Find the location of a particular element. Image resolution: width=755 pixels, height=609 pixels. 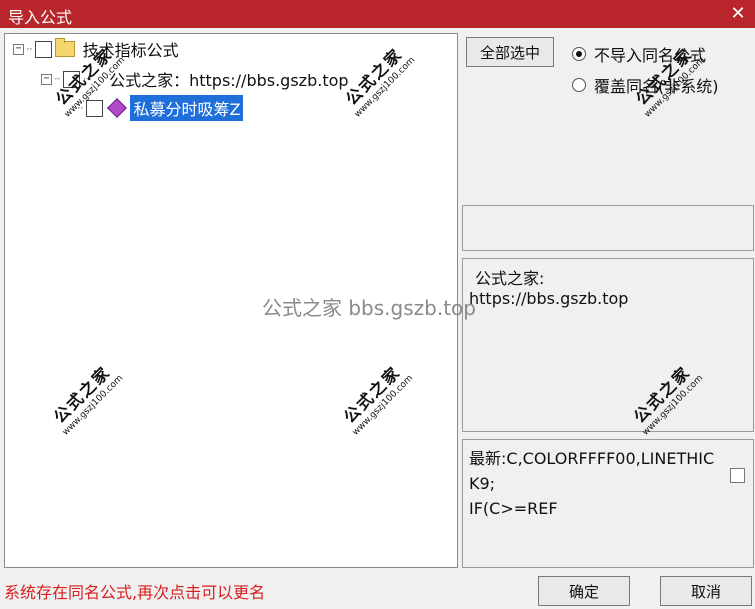

tree-root-label: 技术指标公式 is located at coordinates (130, 50).